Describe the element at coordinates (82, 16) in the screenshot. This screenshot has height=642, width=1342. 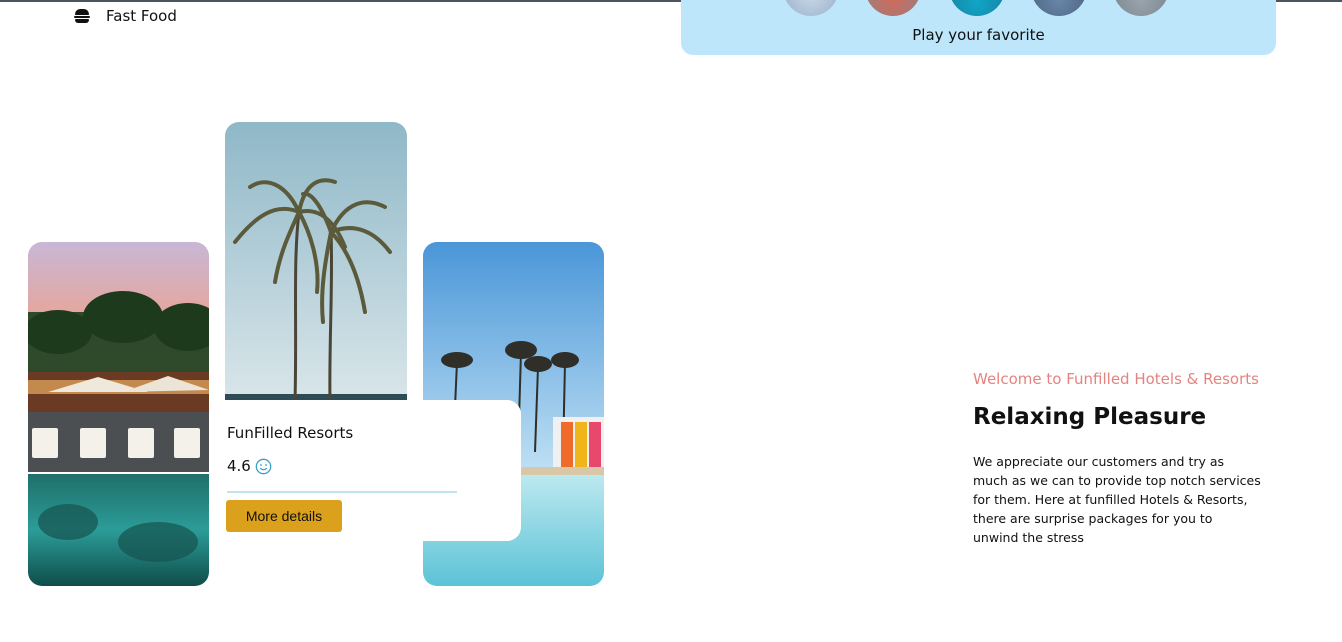
I see `burger-icon` at that location.